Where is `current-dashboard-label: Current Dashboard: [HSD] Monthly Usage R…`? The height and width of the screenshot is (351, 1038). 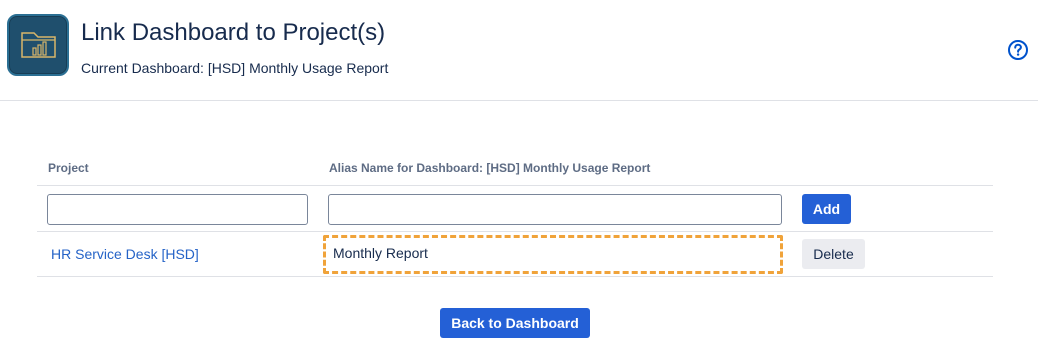
current-dashboard-label: Current Dashboard: [HSD] Monthly Usage R… is located at coordinates (235, 68).